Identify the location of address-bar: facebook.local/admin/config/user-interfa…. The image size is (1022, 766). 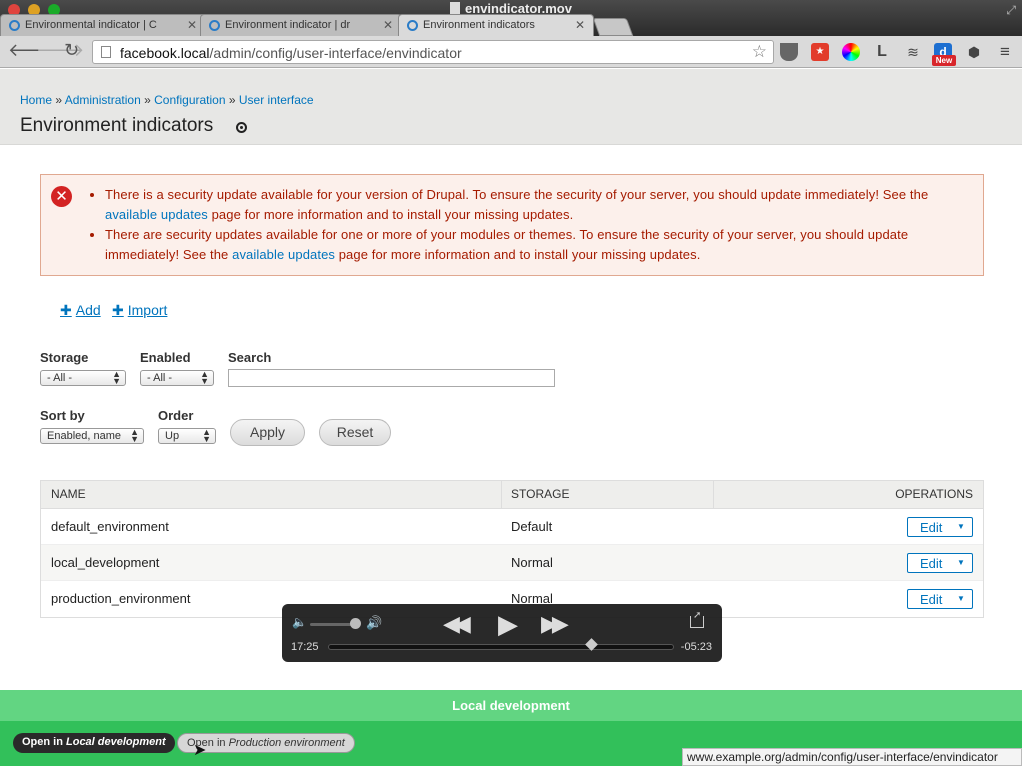
(433, 52).